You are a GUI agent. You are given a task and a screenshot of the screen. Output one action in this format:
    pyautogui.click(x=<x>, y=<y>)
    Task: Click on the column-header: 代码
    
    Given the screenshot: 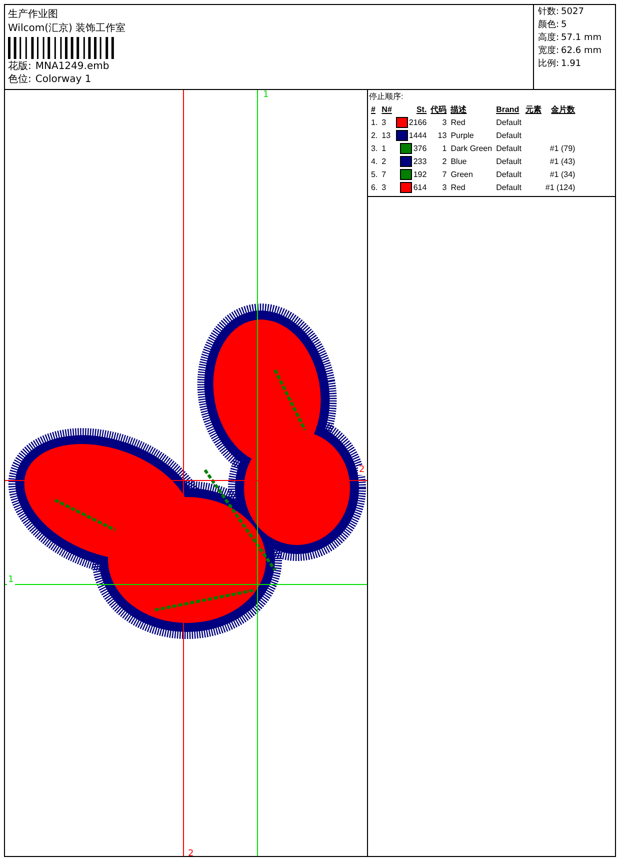 What is the action you would take?
    pyautogui.click(x=438, y=110)
    